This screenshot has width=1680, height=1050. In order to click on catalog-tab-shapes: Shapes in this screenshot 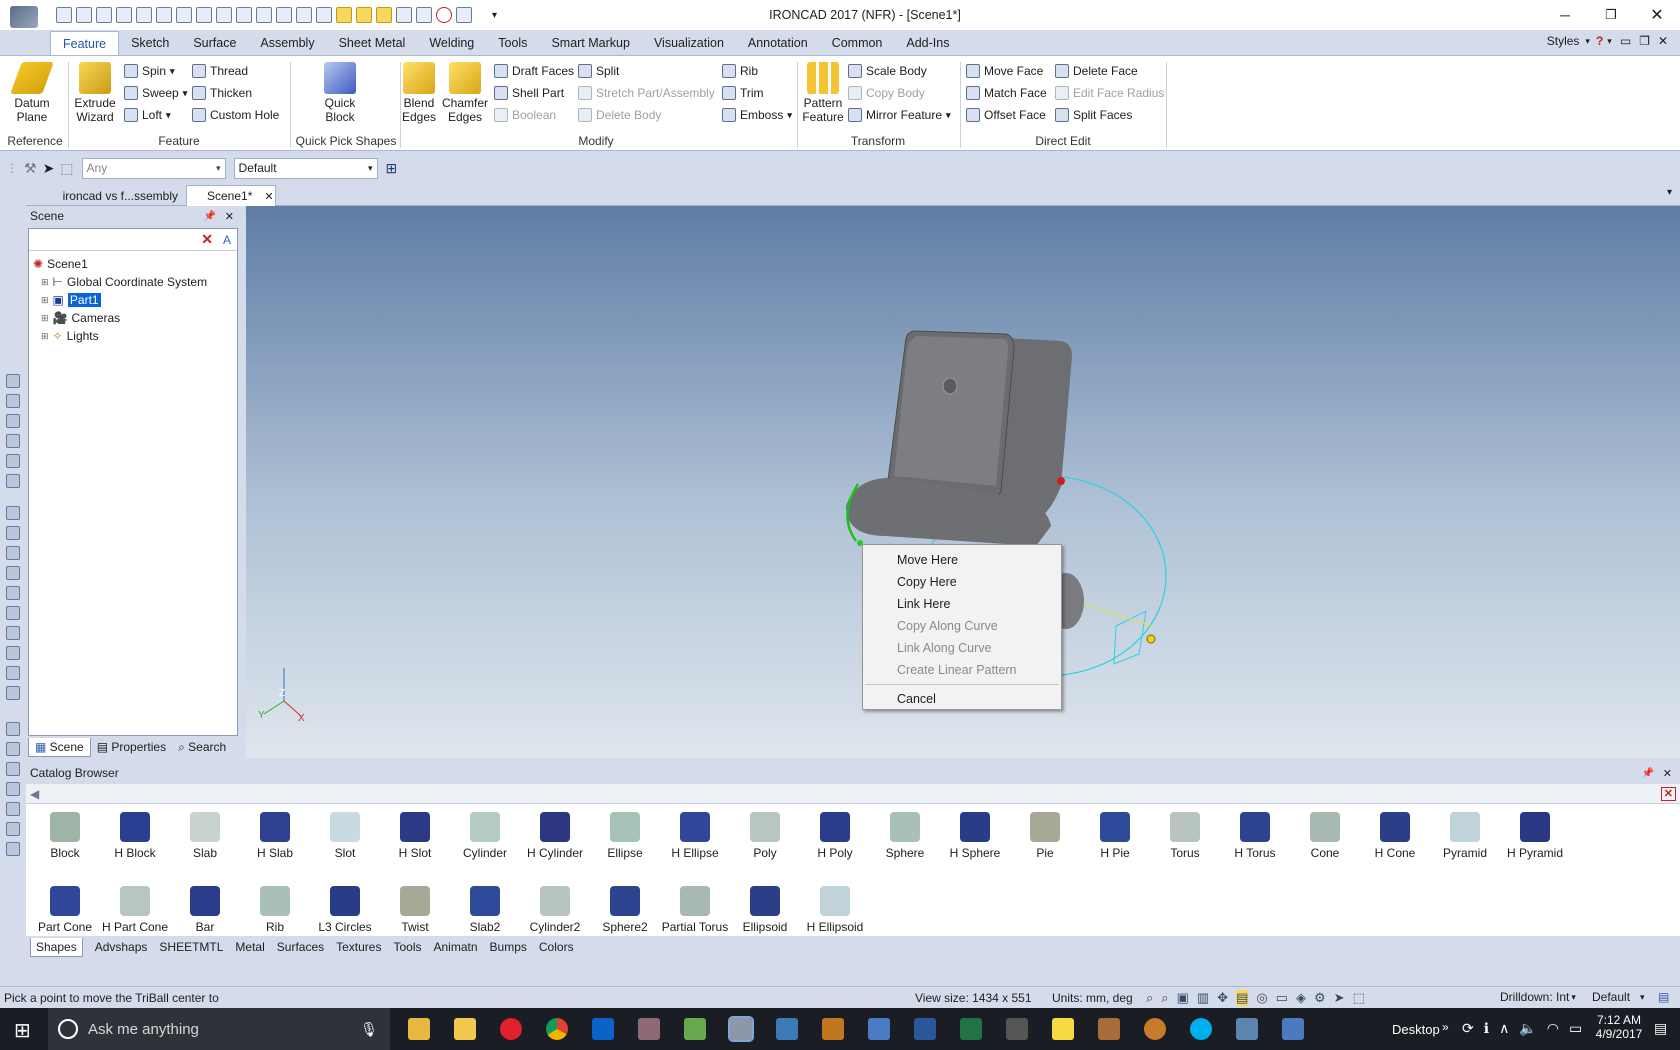, I will do `click(56, 947)`.